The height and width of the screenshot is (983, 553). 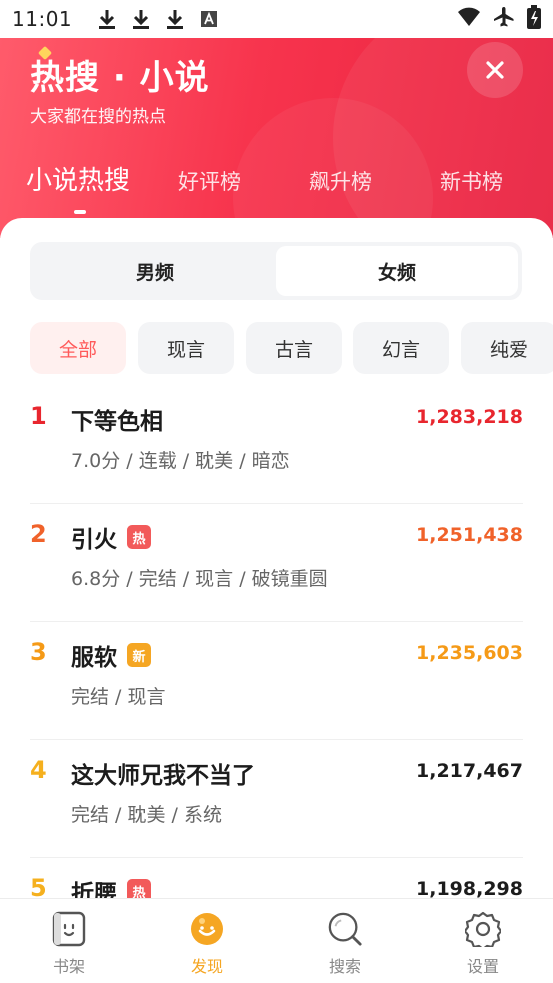 I want to click on search-count: 1,235,603, so click(x=469, y=653).